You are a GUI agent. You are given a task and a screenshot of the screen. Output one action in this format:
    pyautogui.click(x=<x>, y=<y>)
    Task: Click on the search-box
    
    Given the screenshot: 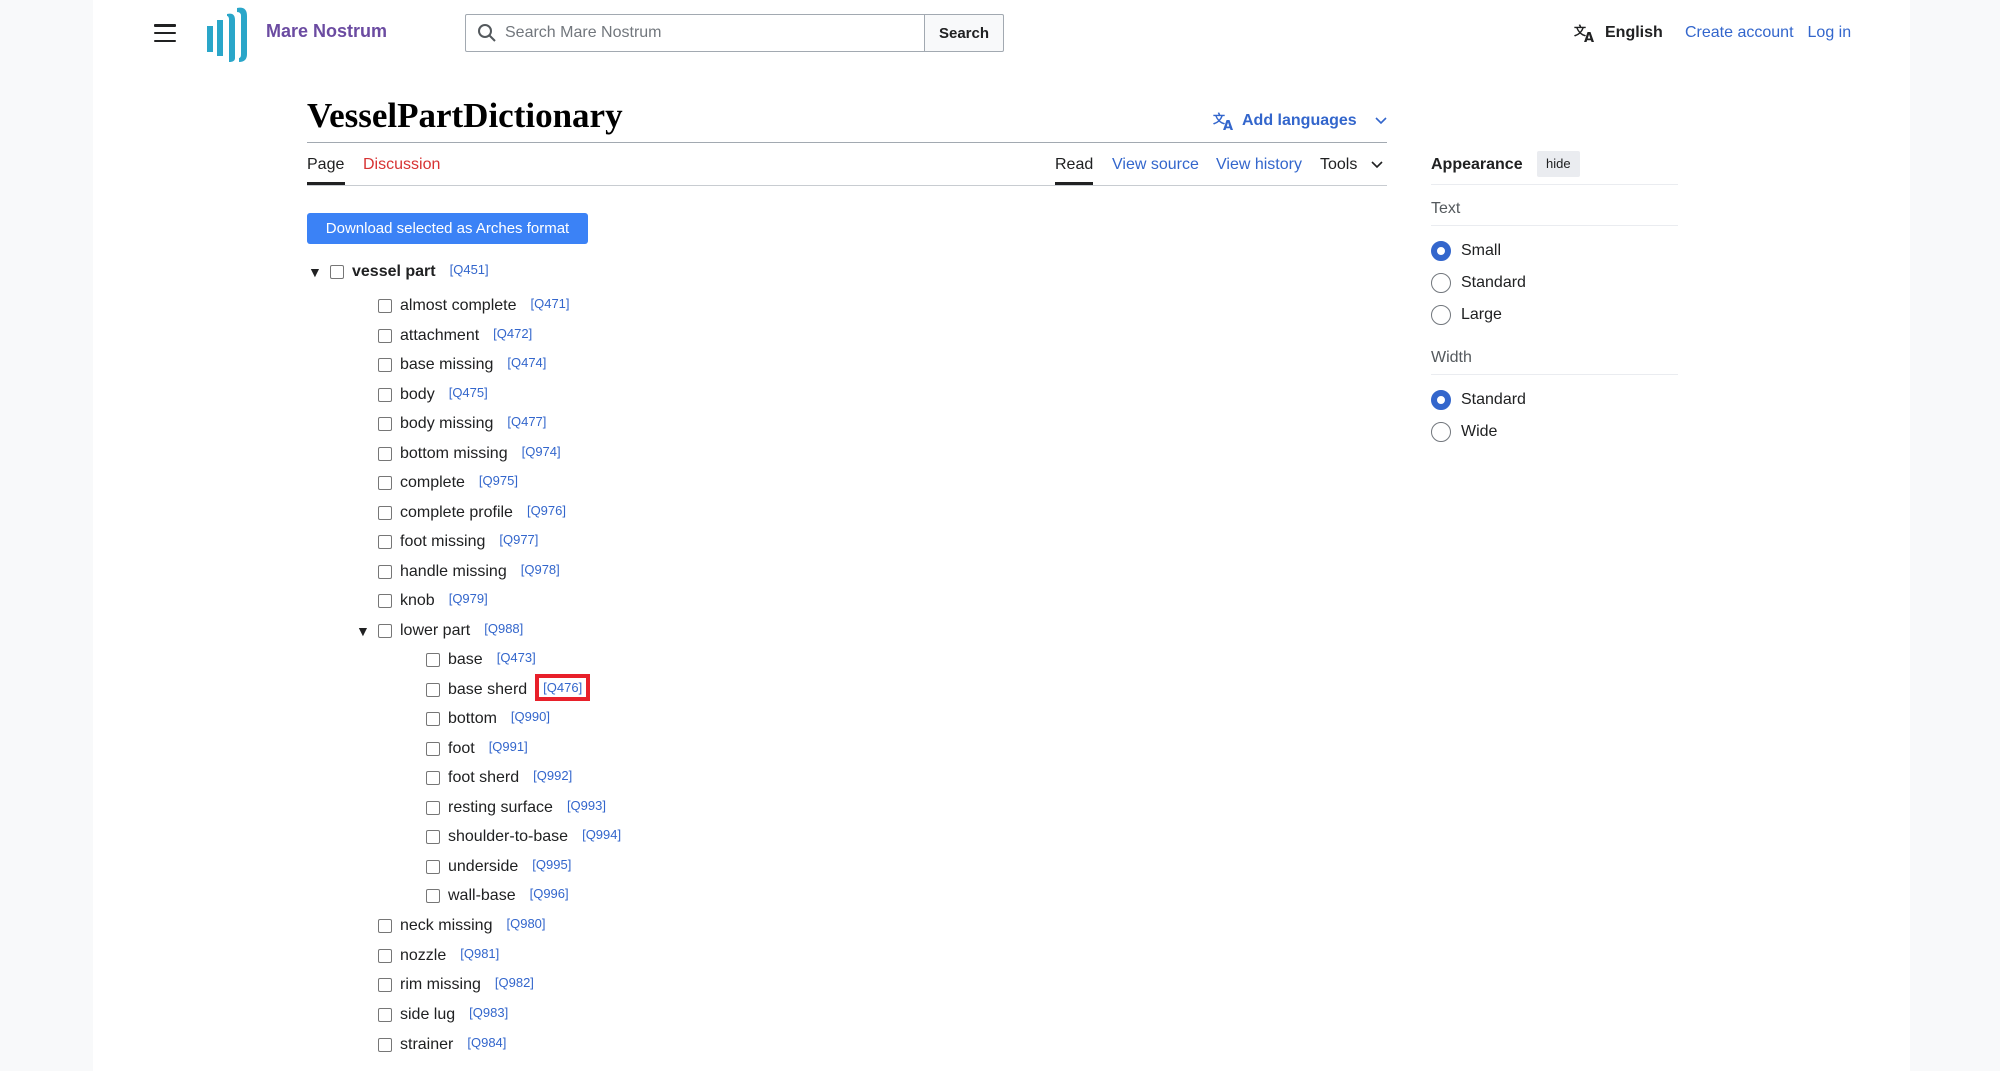 What is the action you would take?
    pyautogui.click(x=695, y=33)
    